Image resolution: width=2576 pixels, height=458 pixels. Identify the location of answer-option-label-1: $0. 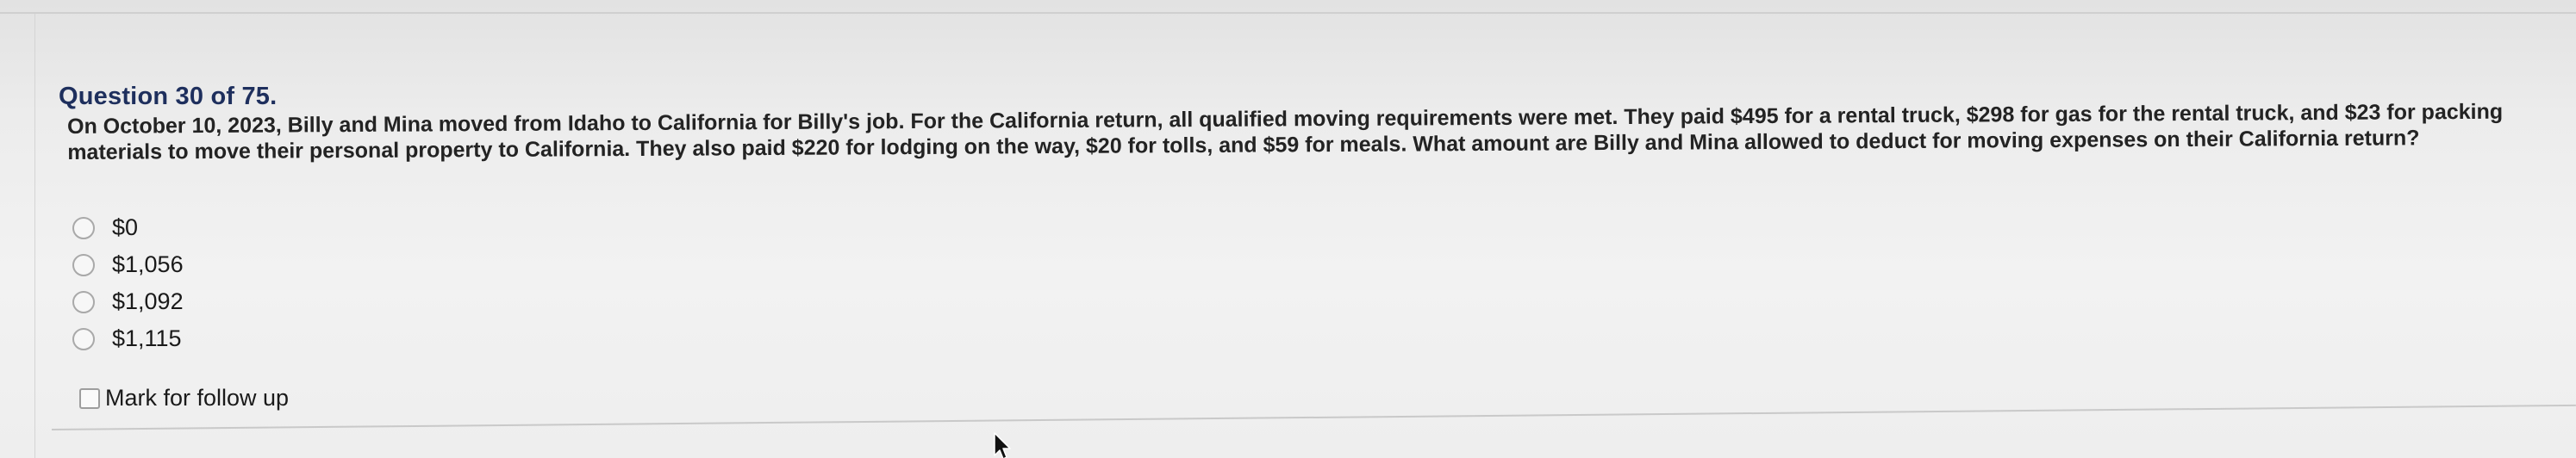
(125, 227).